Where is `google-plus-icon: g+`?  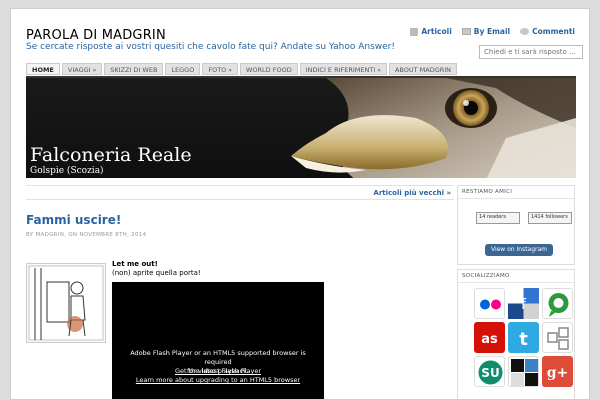
google-plus-icon: g+ is located at coordinates (557, 371).